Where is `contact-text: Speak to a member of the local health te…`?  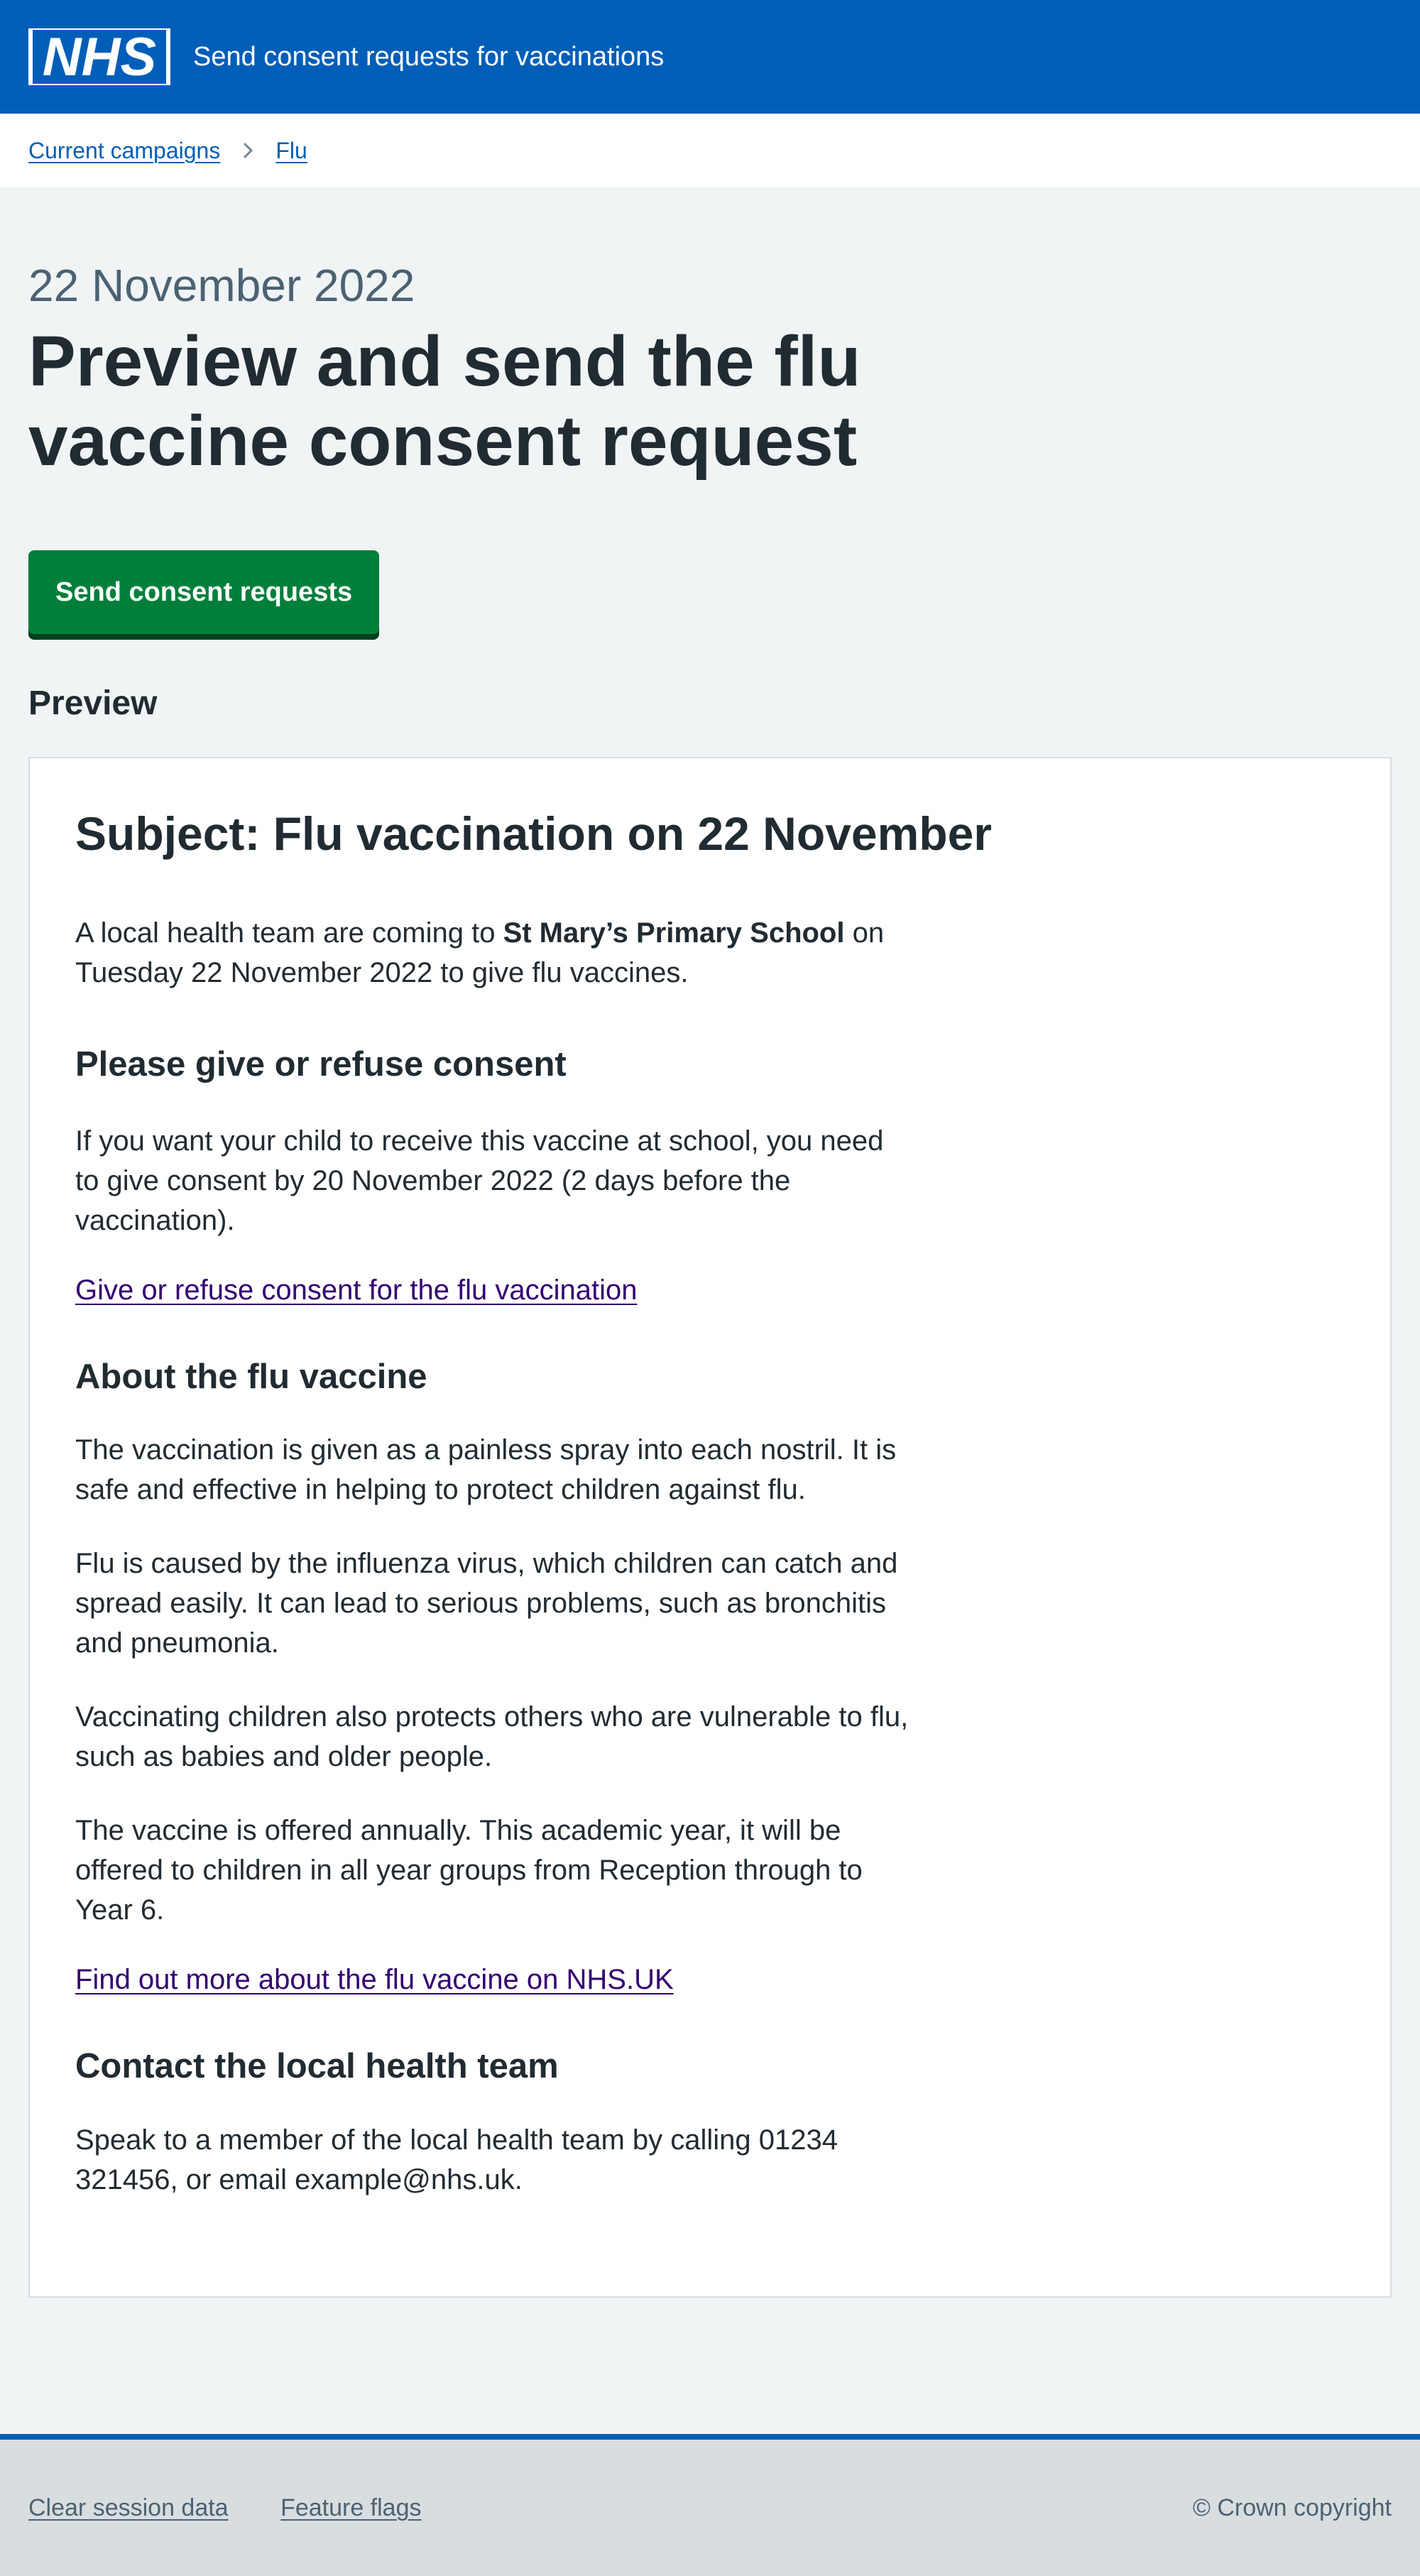
contact-text: Speak to a member of the local health te… is located at coordinates (456, 2160).